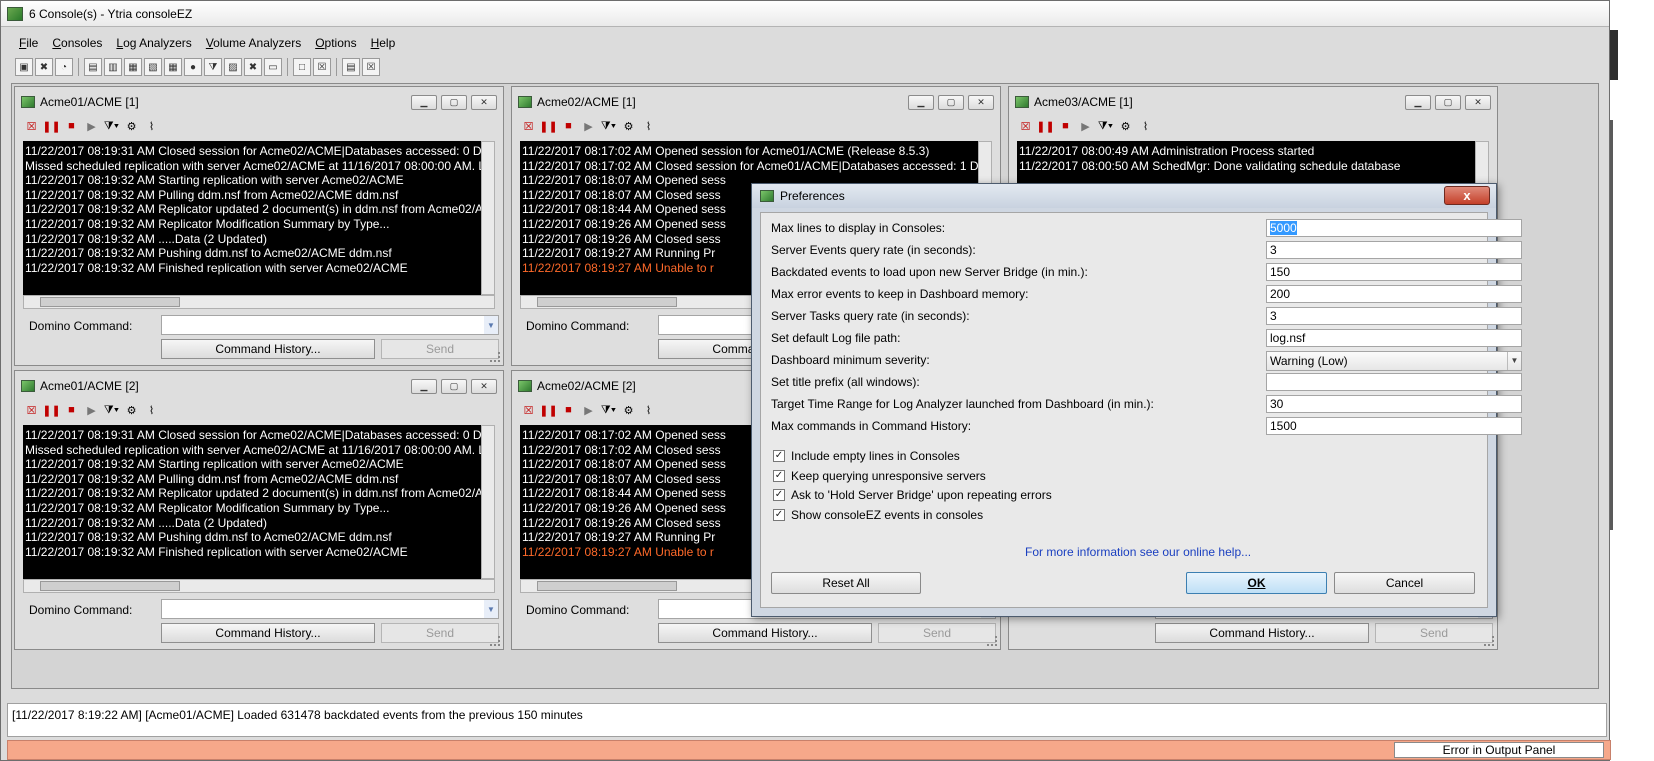  I want to click on preference-checkbox: ✓ Include empty lines in Consoles, so click(866, 456).